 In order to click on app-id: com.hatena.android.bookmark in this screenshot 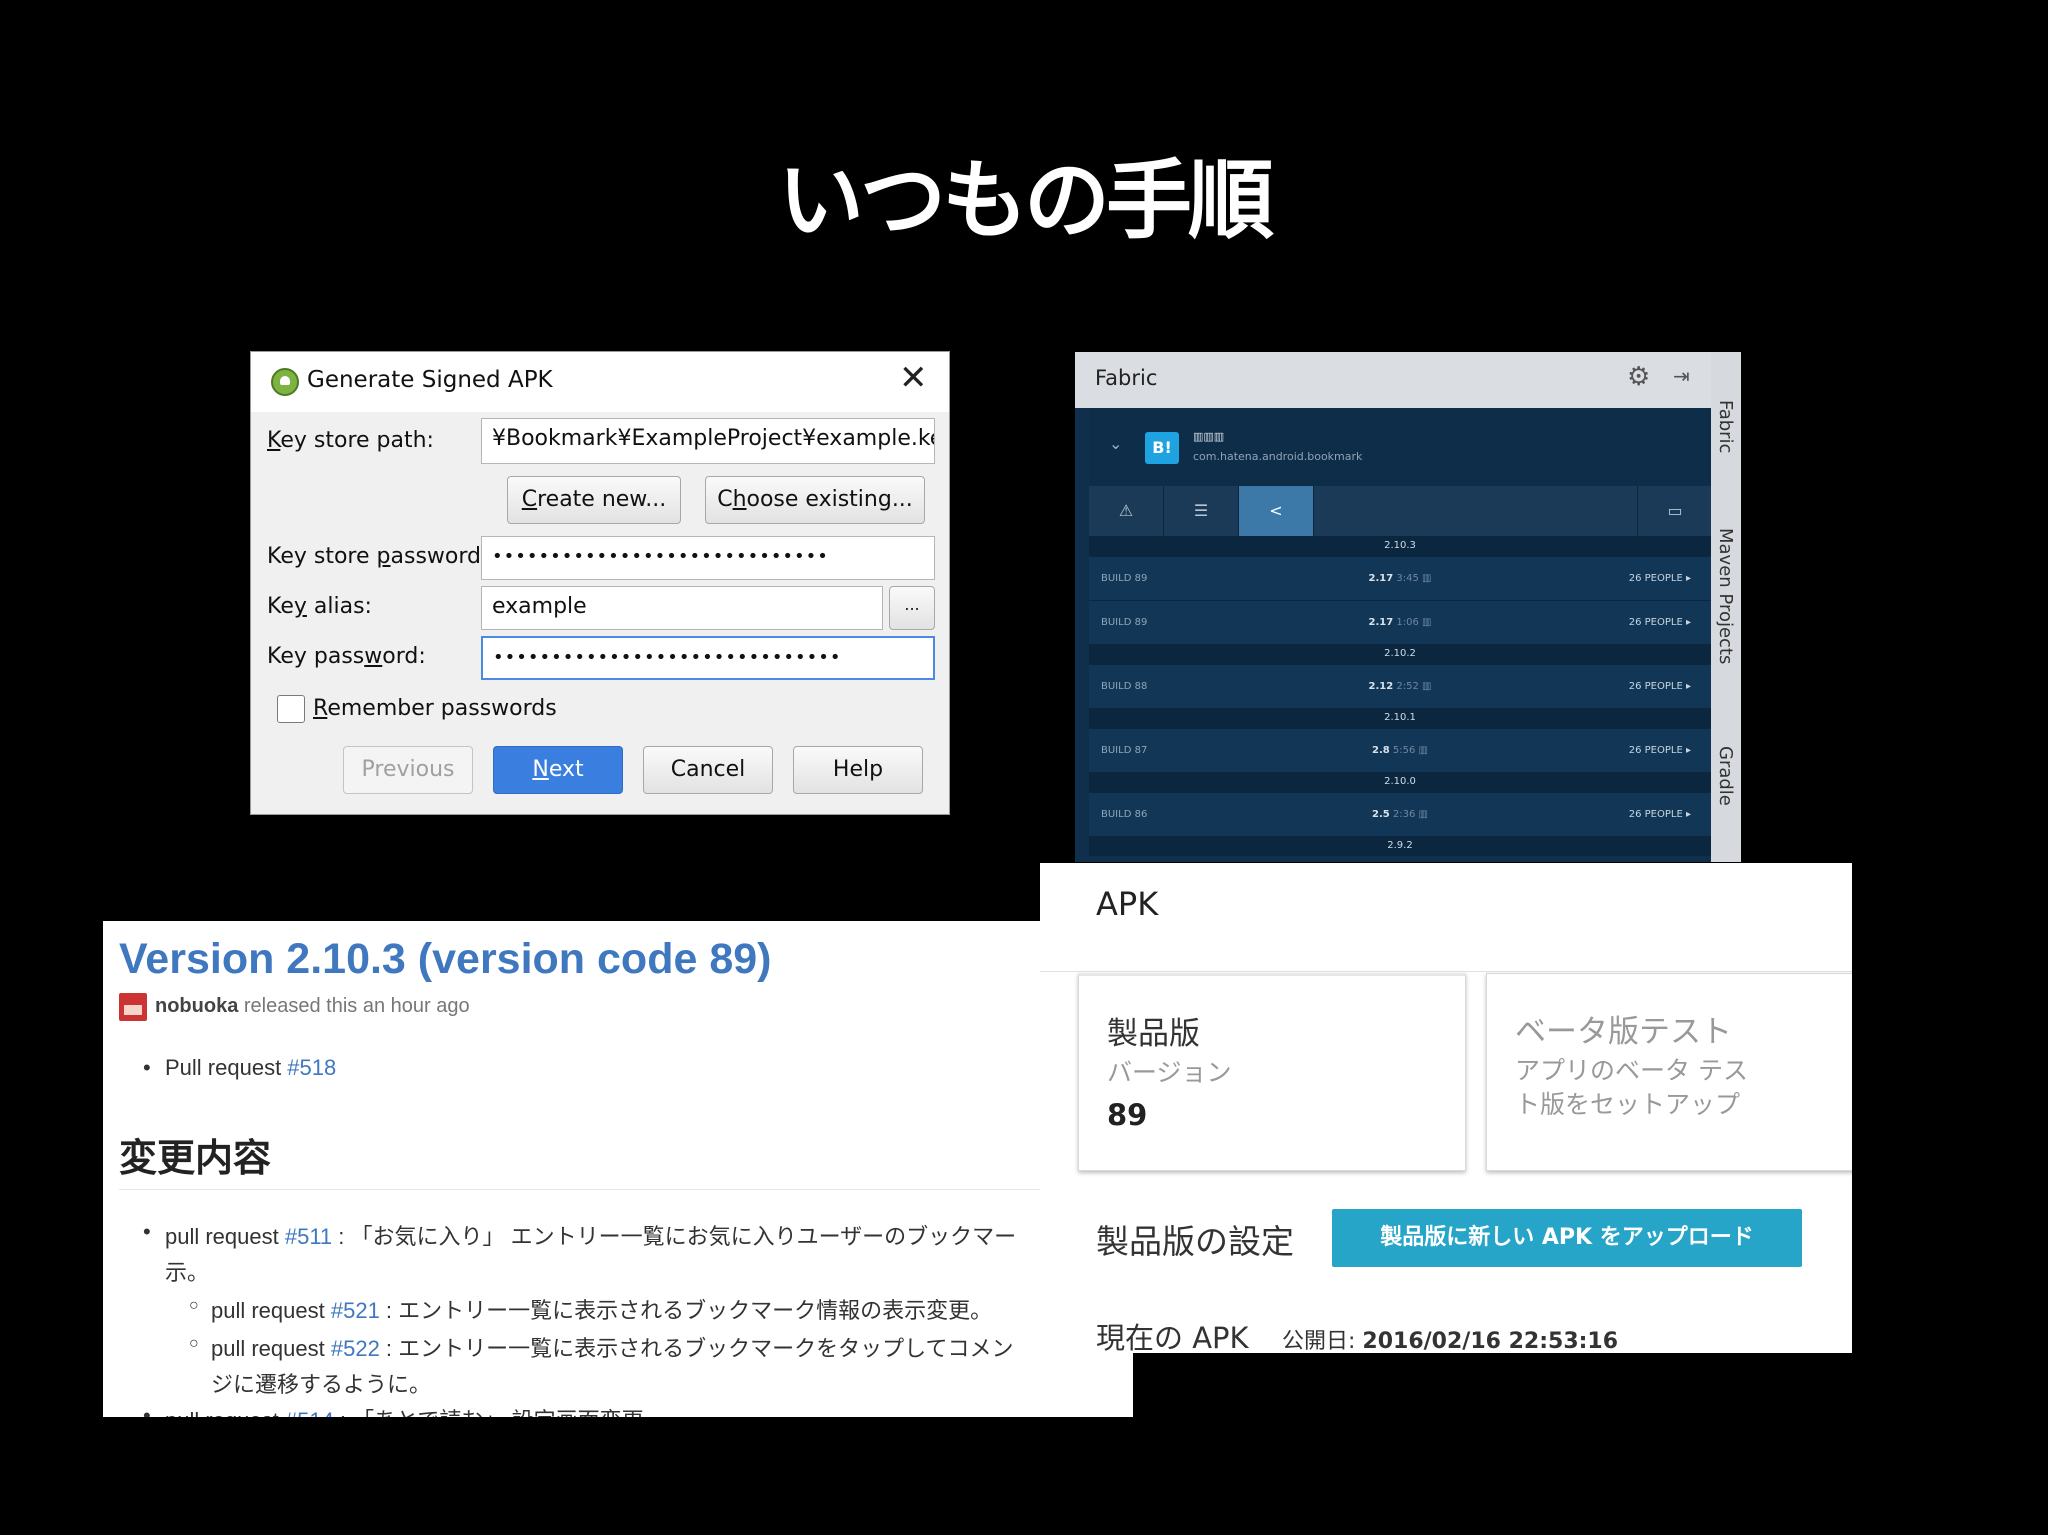, I will do `click(1278, 456)`.